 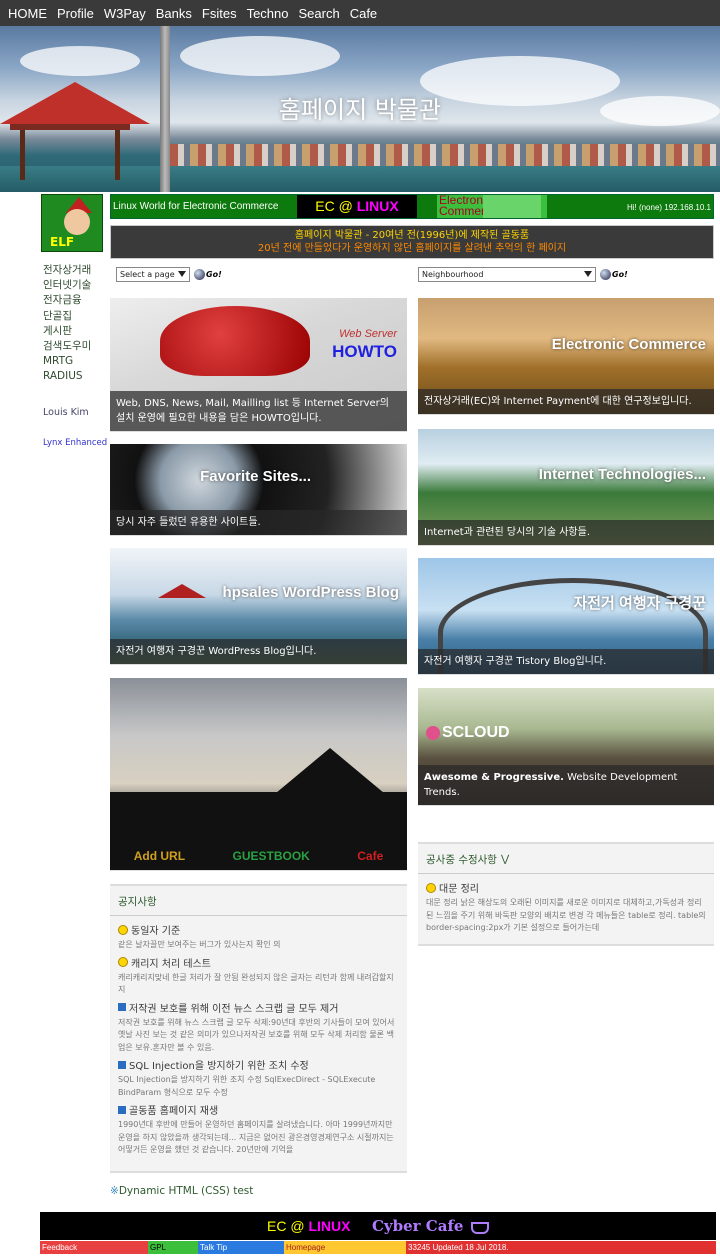 What do you see at coordinates (605, 274) in the screenshot?
I see `globe-icon` at bounding box center [605, 274].